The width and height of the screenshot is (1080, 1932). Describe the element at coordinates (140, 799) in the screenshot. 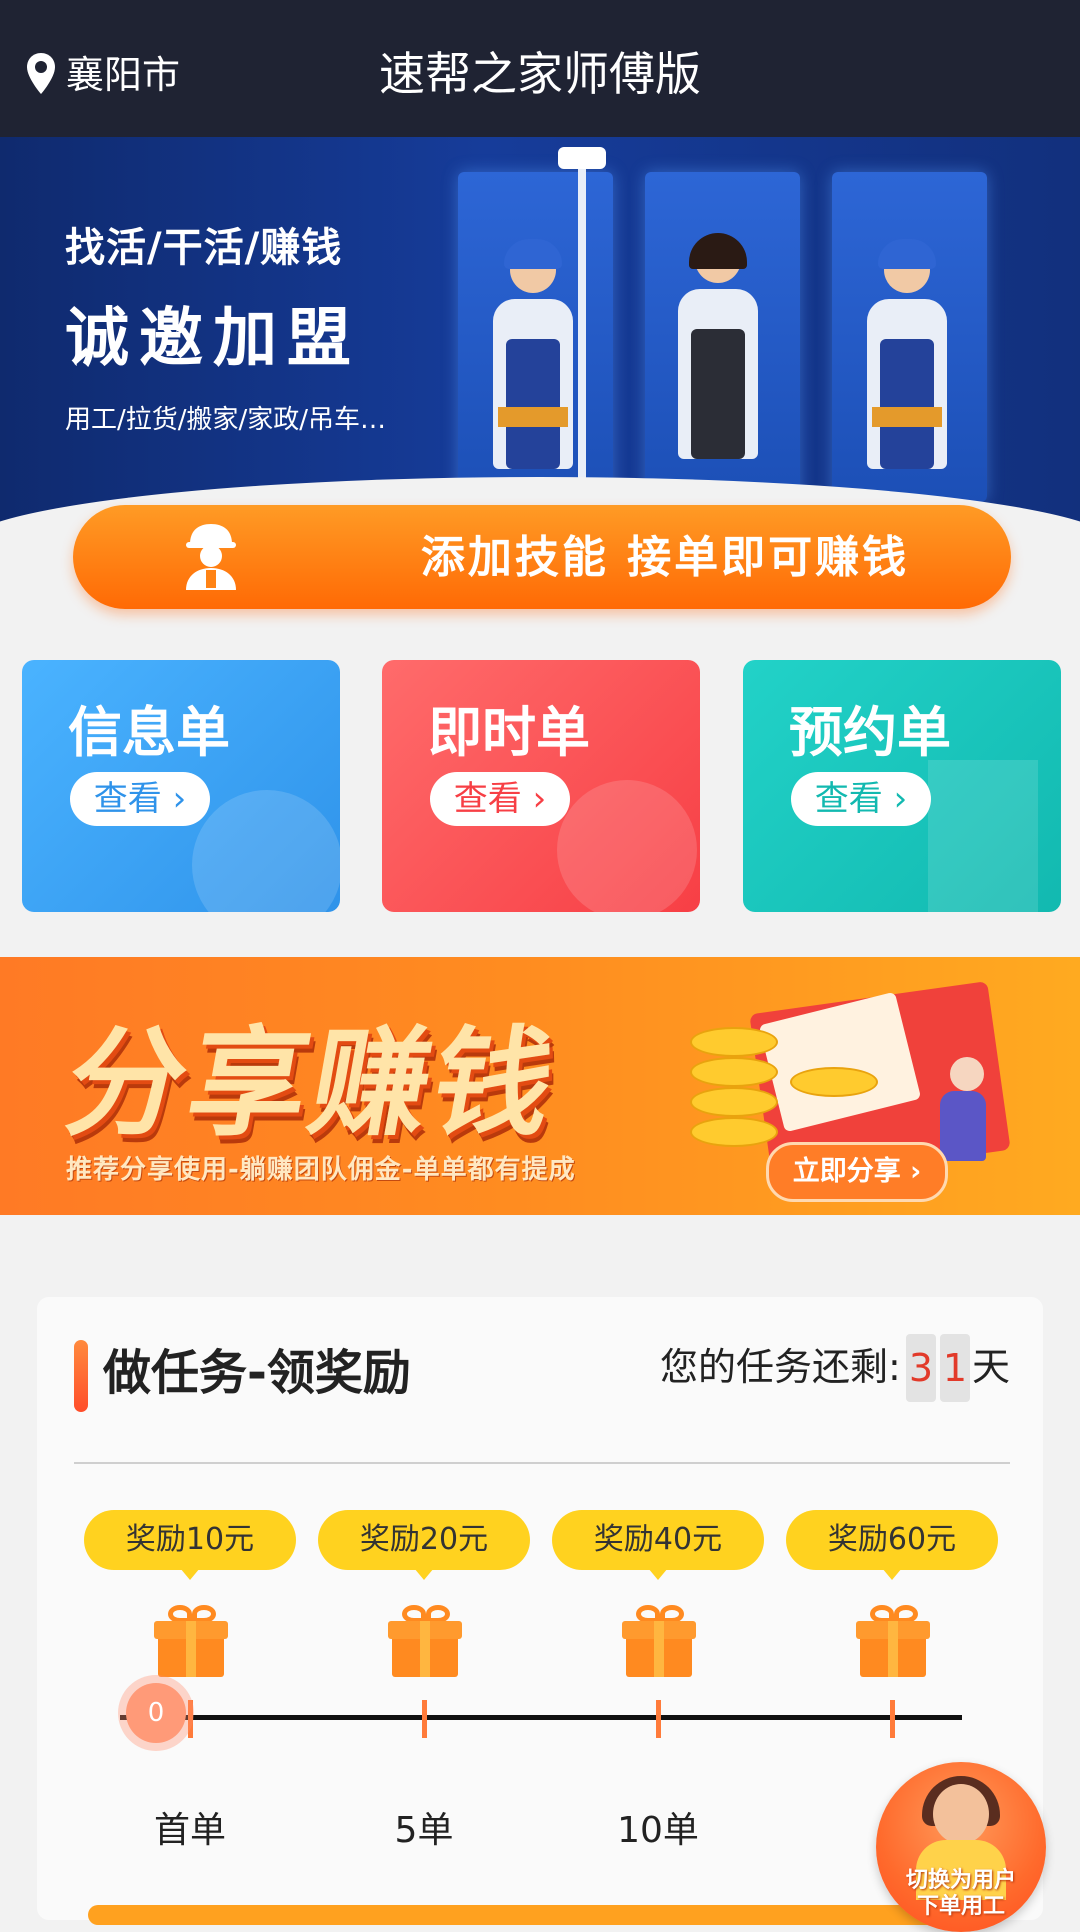

I see `info-order-view-button: 查看 ›` at that location.